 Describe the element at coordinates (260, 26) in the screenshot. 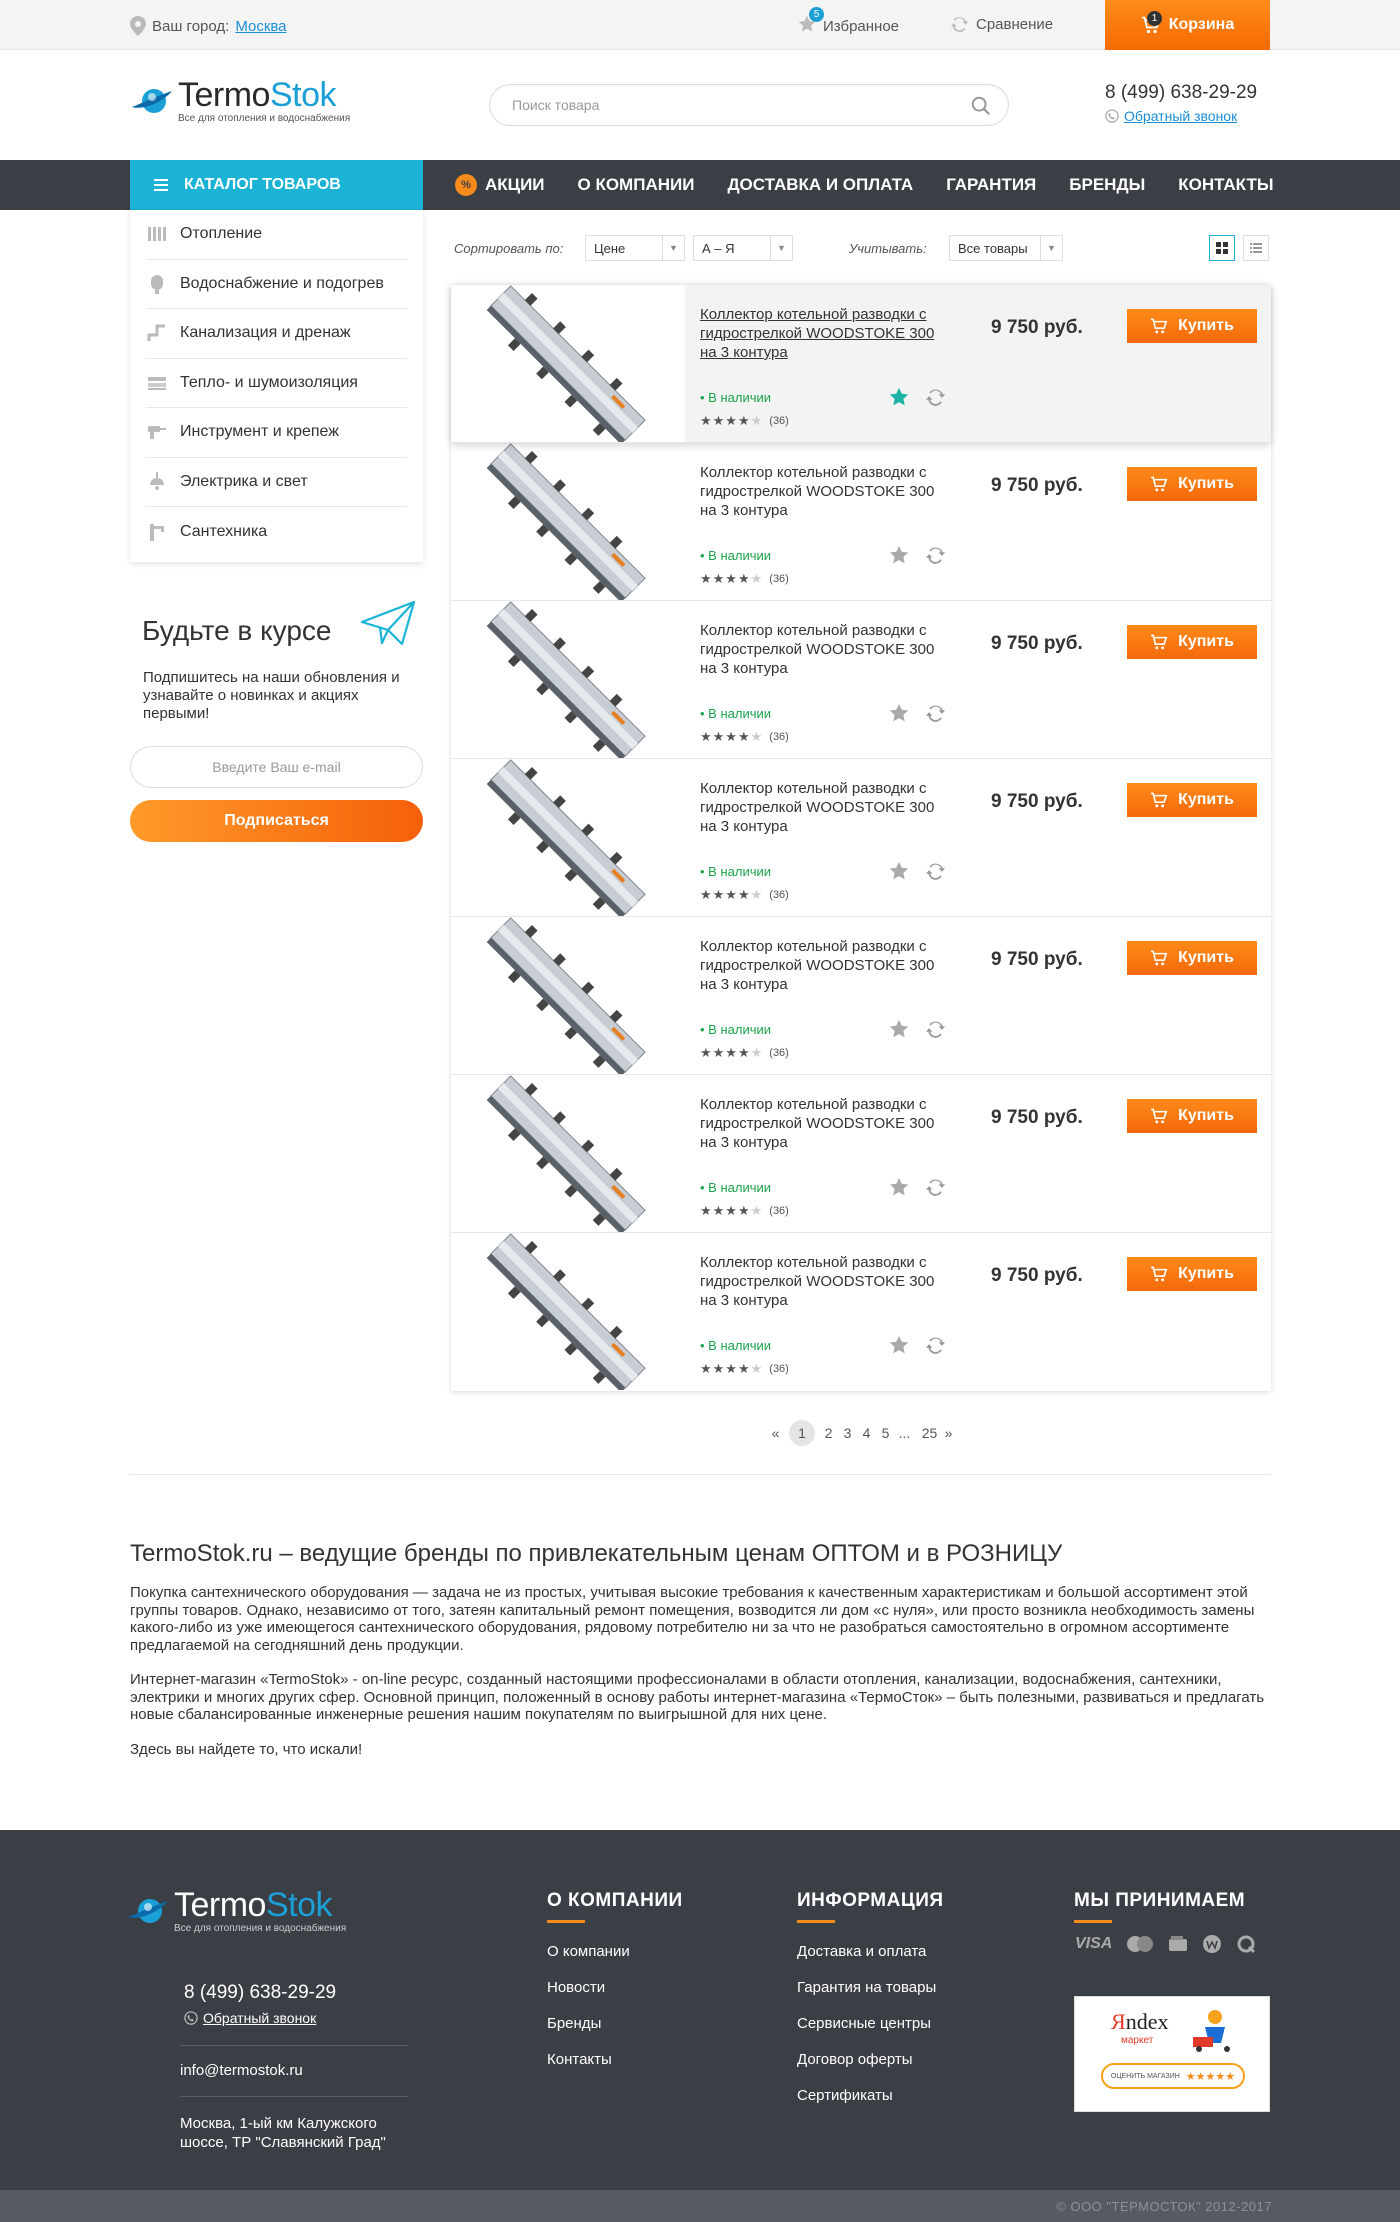

I see `city-link: Москва` at that location.